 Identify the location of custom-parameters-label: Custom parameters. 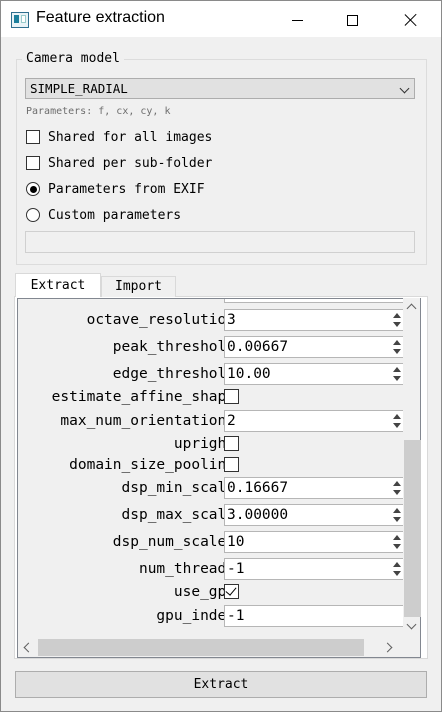
(115, 215).